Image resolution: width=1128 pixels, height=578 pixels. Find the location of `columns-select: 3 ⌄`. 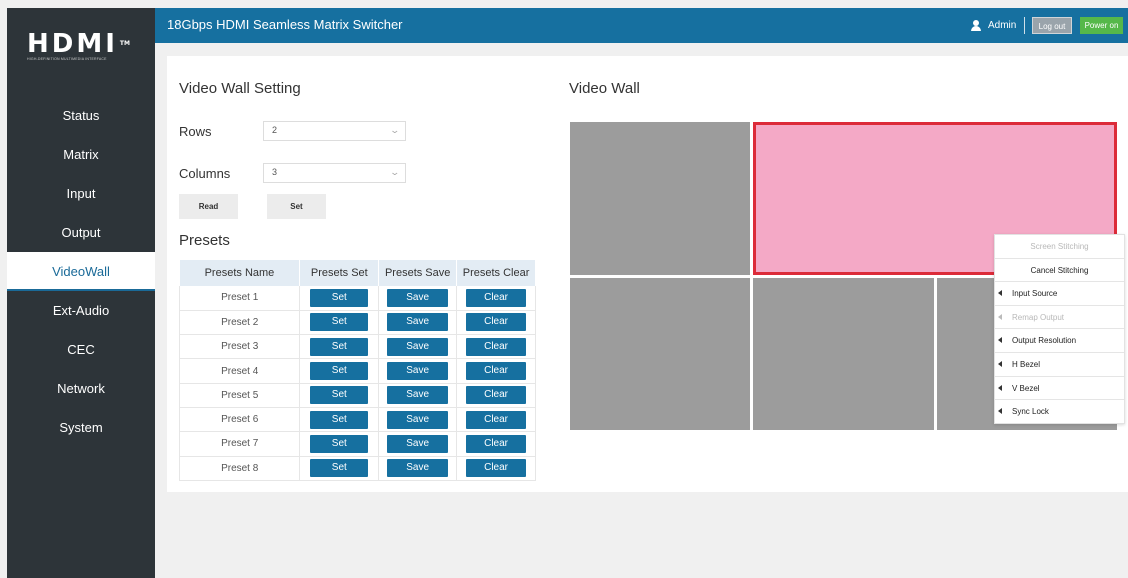

columns-select: 3 ⌄ is located at coordinates (334, 173).